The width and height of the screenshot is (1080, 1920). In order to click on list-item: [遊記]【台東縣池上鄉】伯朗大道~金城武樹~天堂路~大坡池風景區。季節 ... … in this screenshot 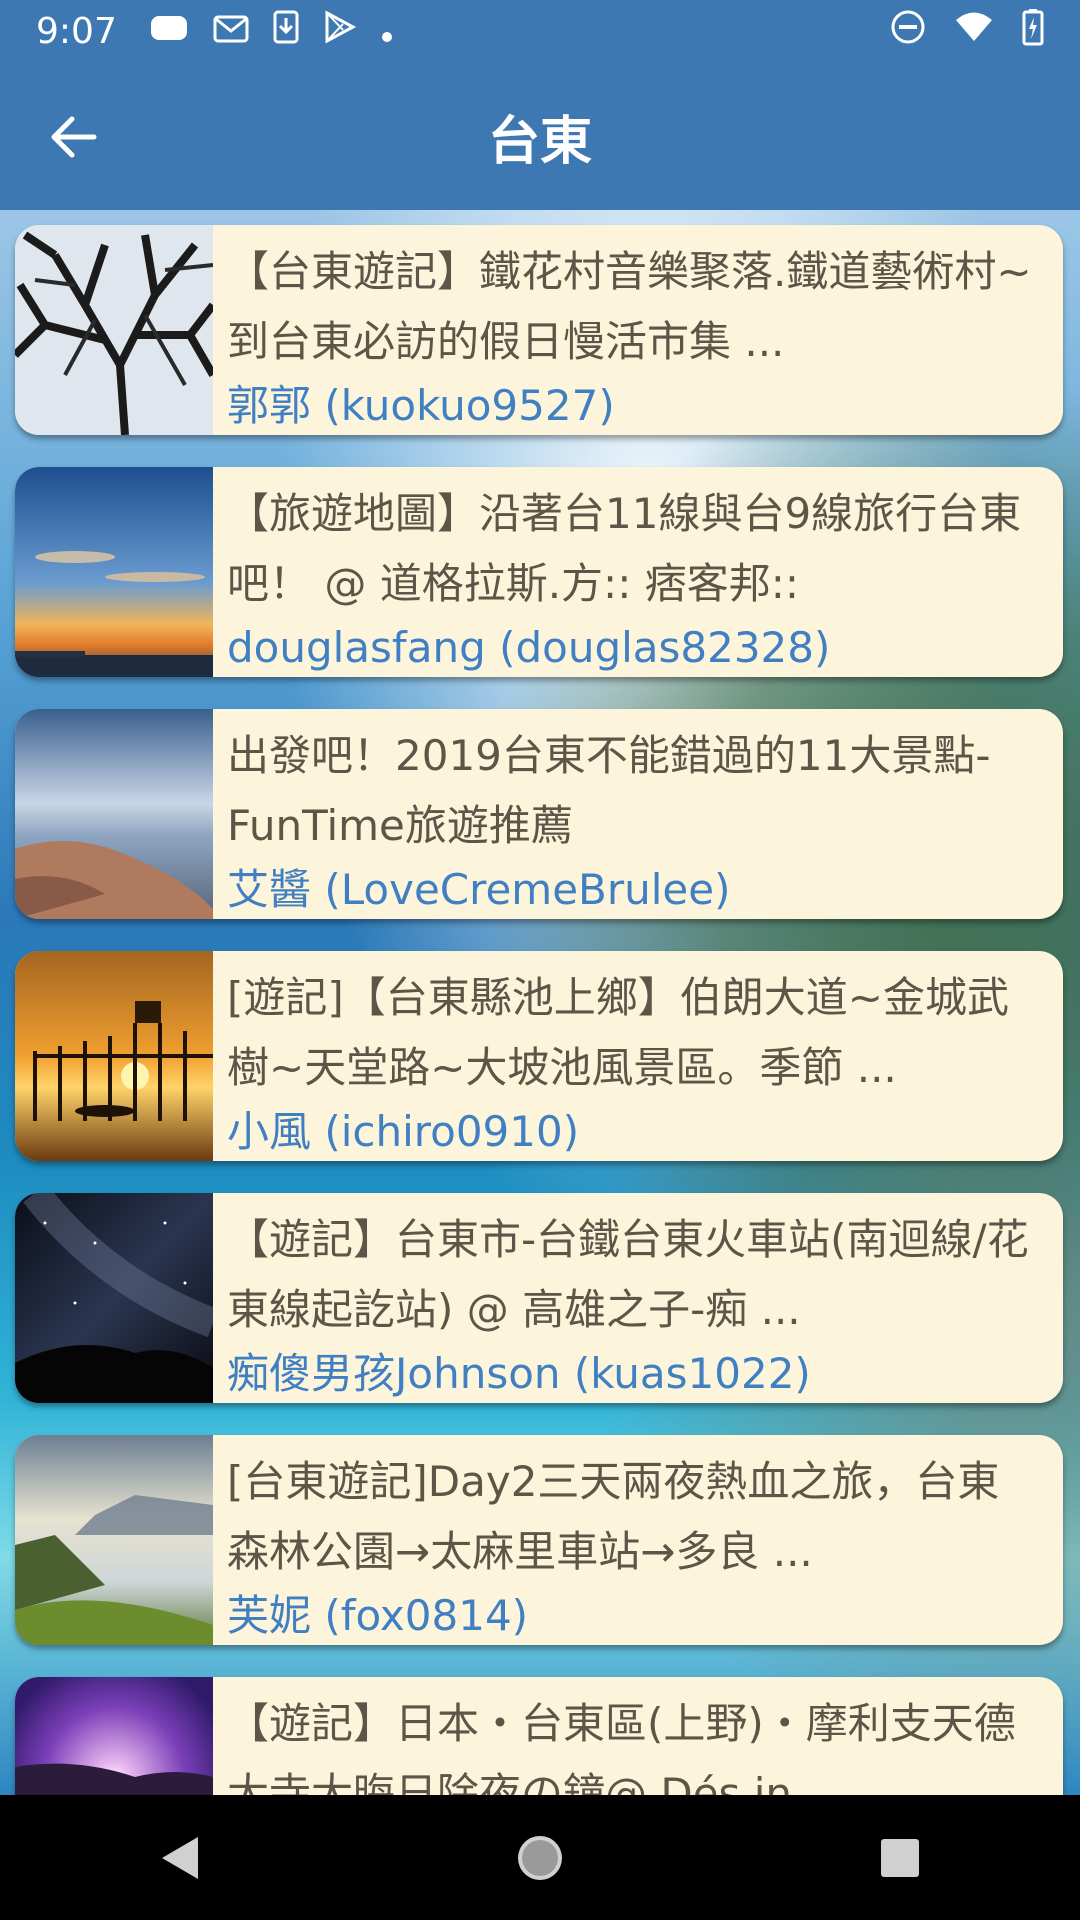, I will do `click(539, 1056)`.